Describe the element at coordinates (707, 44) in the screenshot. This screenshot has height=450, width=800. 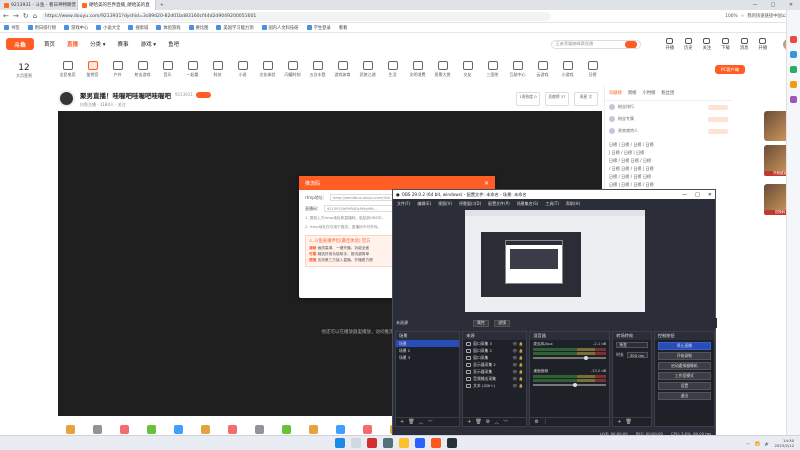
I see `header-icon-item: 关注` at that location.